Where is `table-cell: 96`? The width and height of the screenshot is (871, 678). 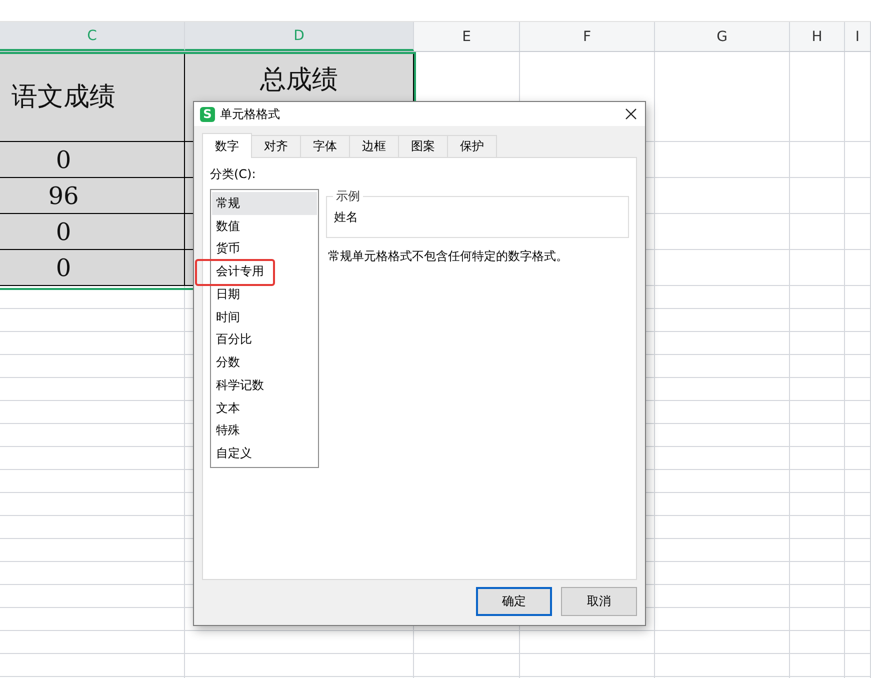
table-cell: 96 is located at coordinates (92, 196).